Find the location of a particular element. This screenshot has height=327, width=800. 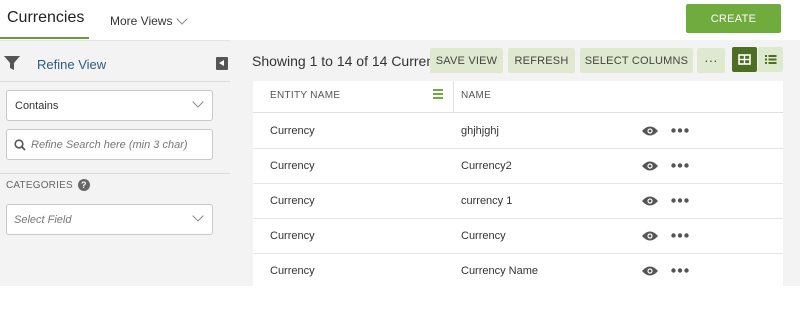

grid-view-icon is located at coordinates (744, 59).